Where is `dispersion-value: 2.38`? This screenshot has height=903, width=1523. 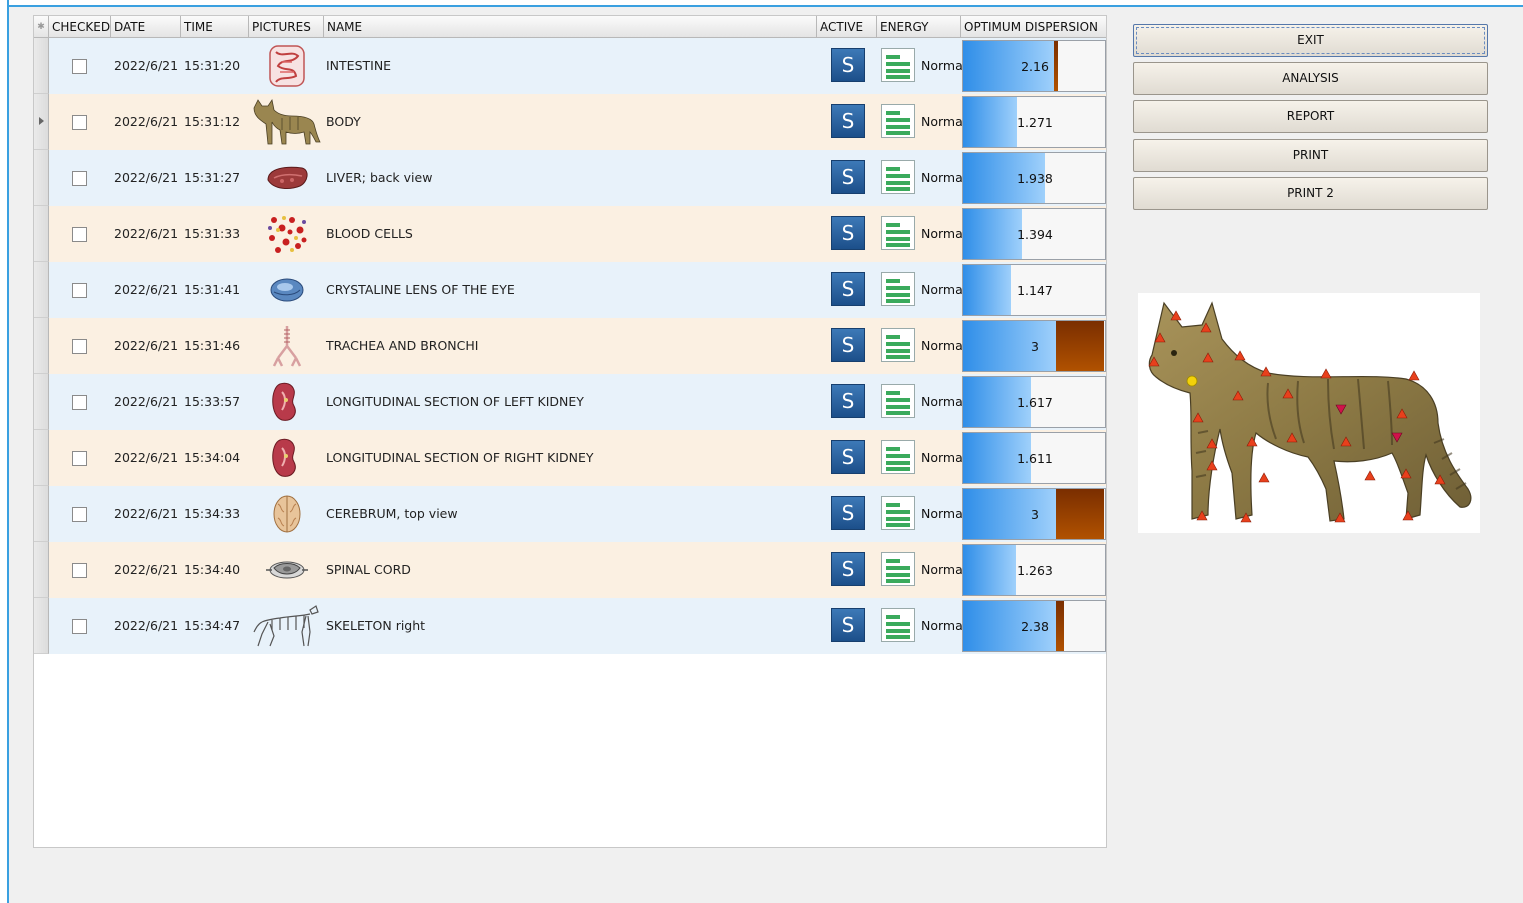
dispersion-value: 2.38 is located at coordinates (1035, 626).